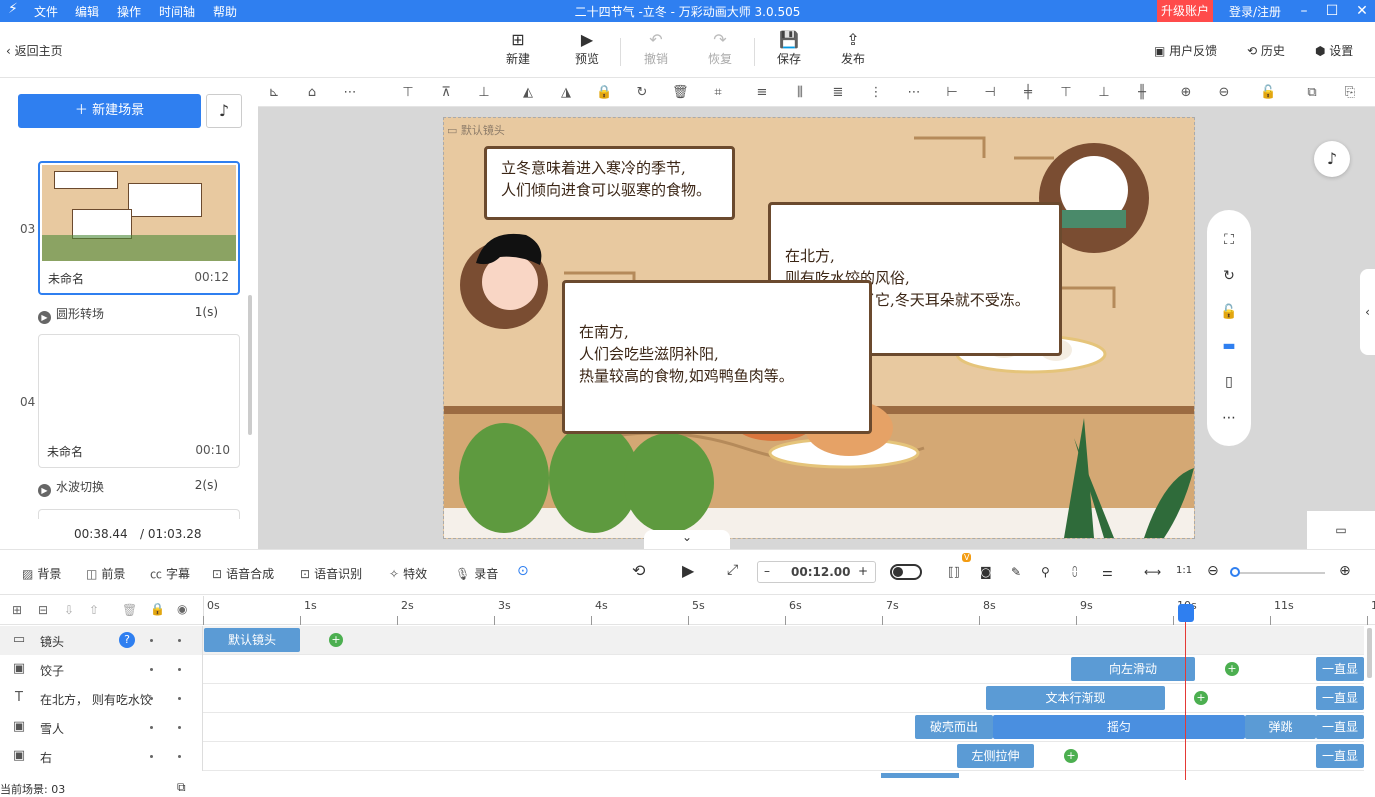 Image resolution: width=1375 pixels, height=797 pixels. I want to click on zoom-slider-handle, so click(1235, 572).